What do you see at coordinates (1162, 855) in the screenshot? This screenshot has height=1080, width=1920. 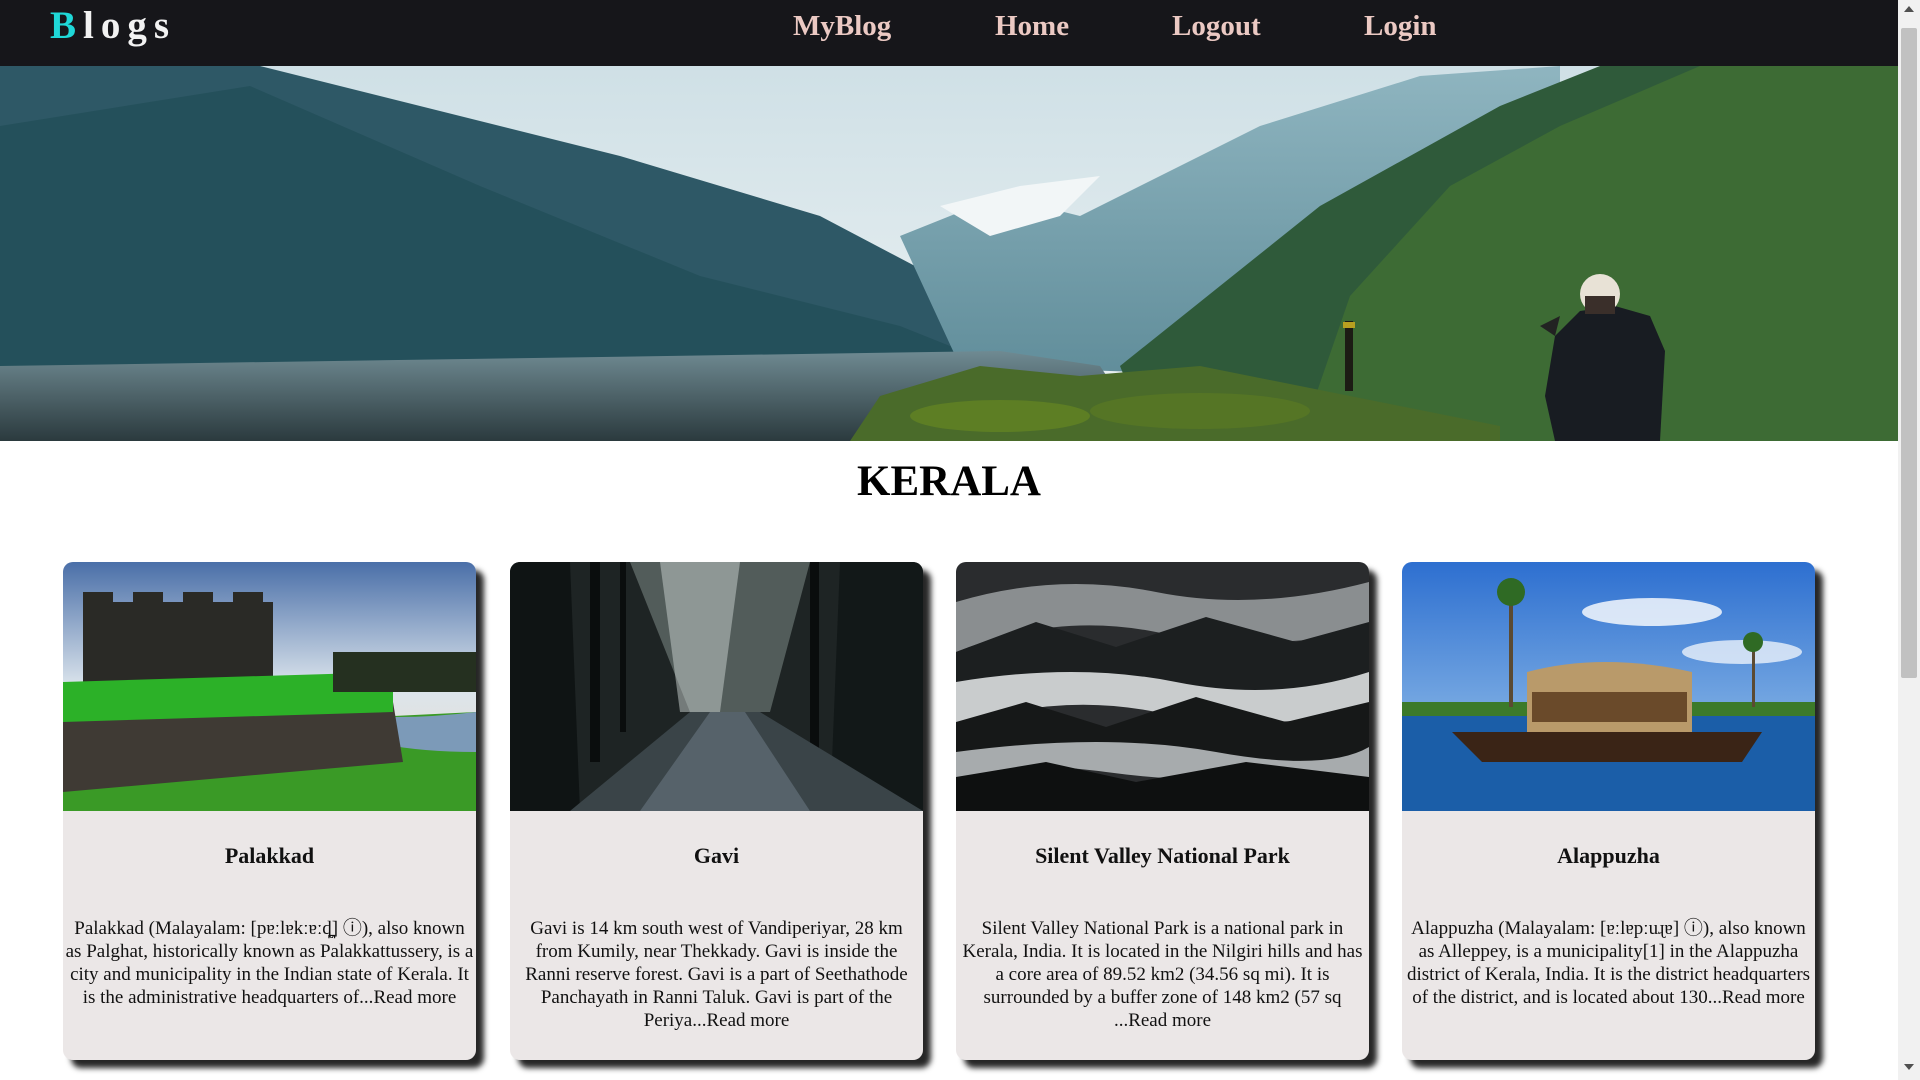 I see `card-title: Silent Valley National Park` at bounding box center [1162, 855].